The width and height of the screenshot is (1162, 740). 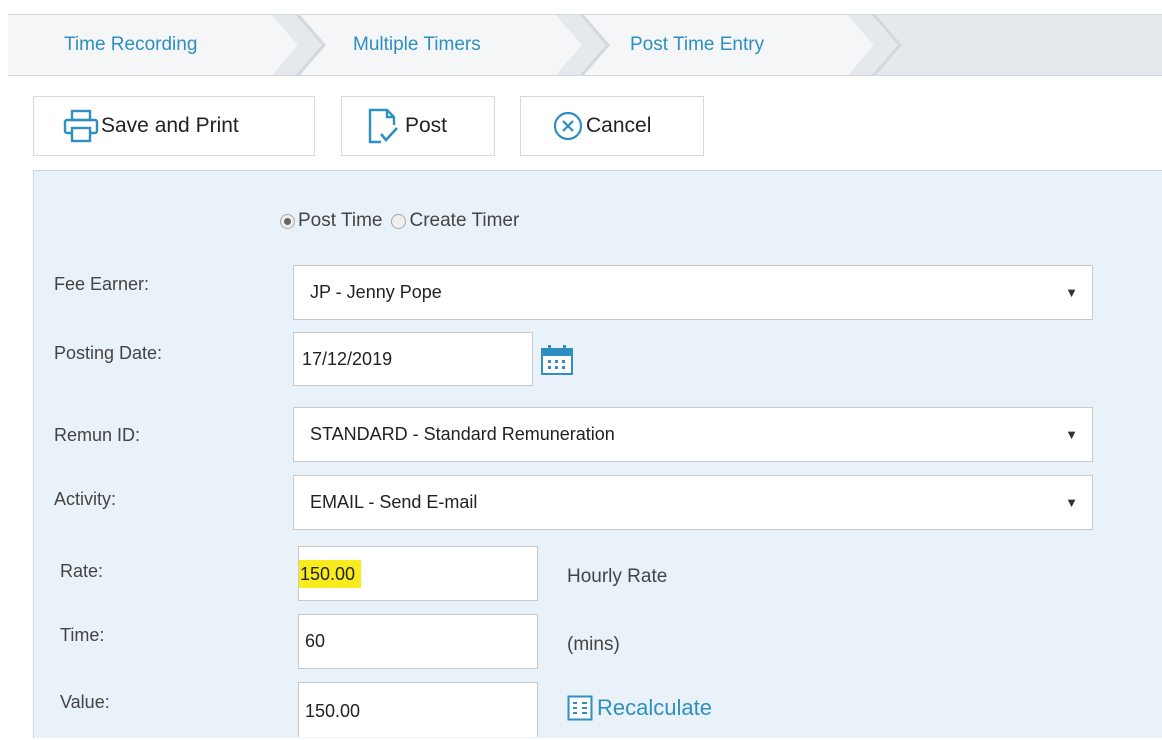 What do you see at coordinates (333, 711) in the screenshot?
I see `value-value: 150.00` at bounding box center [333, 711].